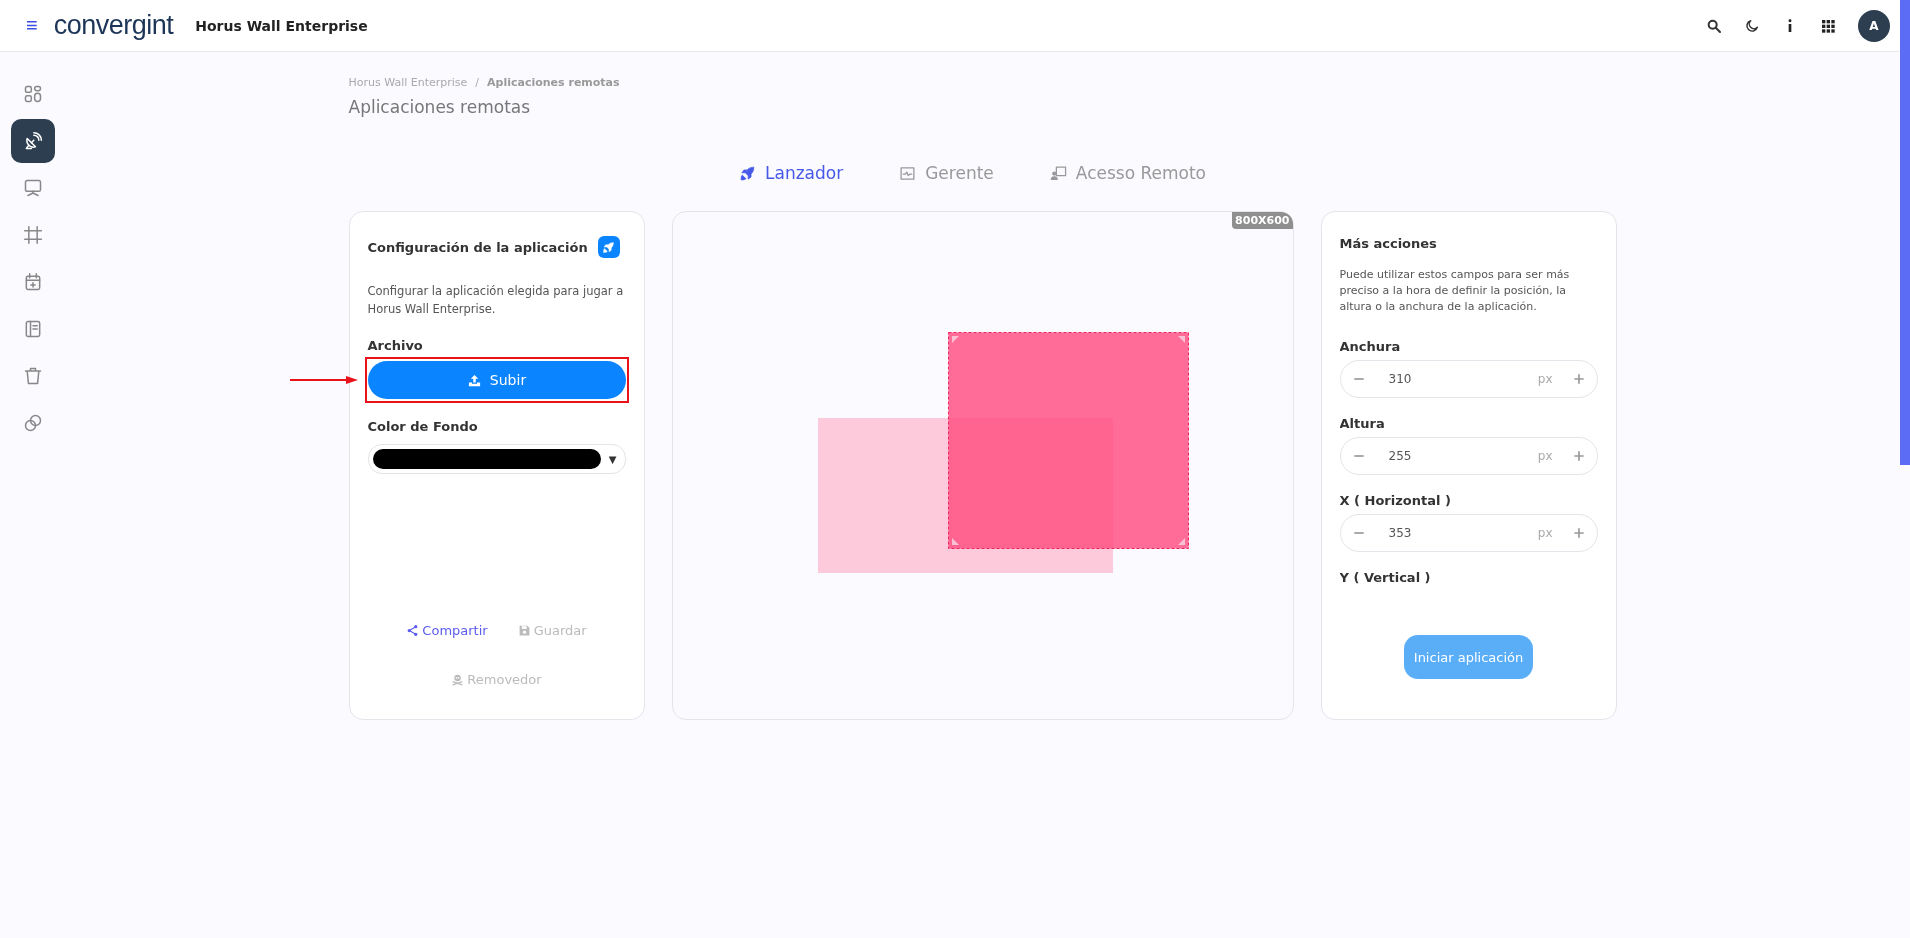 This screenshot has width=1910, height=938. I want to click on field-label: Altura, so click(1362, 423).